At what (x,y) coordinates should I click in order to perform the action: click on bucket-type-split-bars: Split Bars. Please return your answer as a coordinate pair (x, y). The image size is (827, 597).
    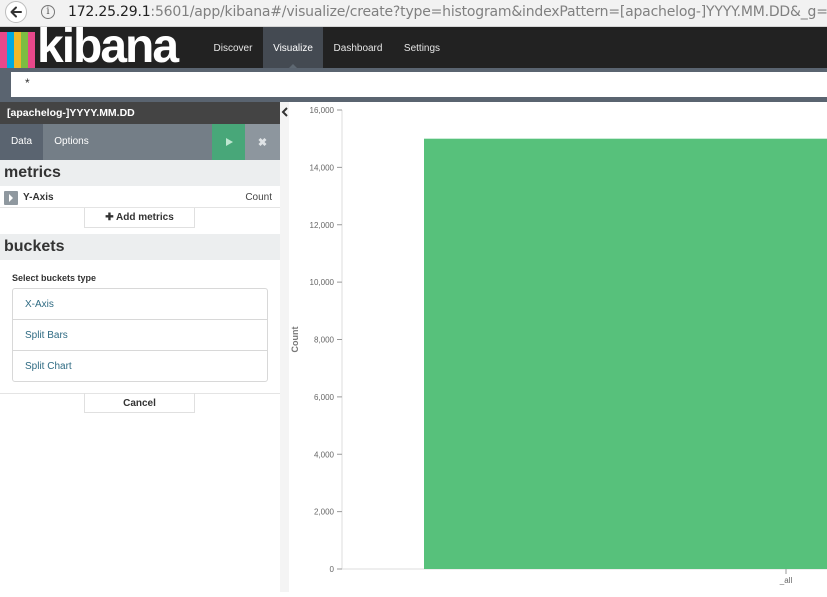
    Looking at the image, I should click on (140, 335).